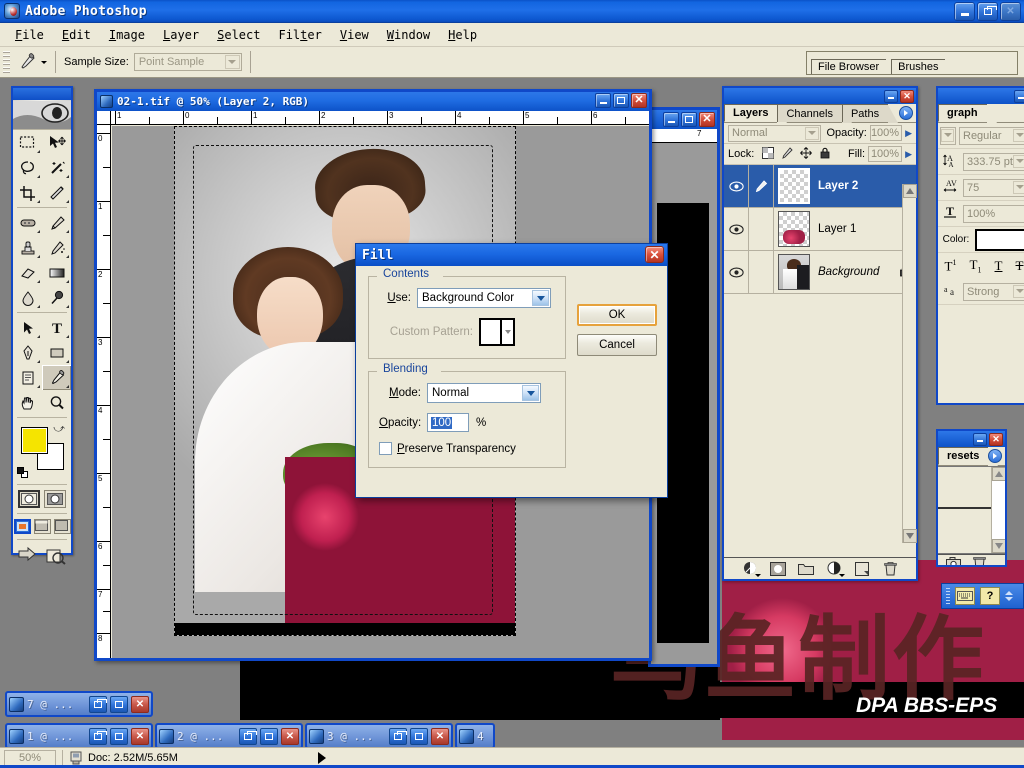 This screenshot has height=768, width=1024. Describe the element at coordinates (890, 569) in the screenshot. I see `delete-layer-icon` at that location.